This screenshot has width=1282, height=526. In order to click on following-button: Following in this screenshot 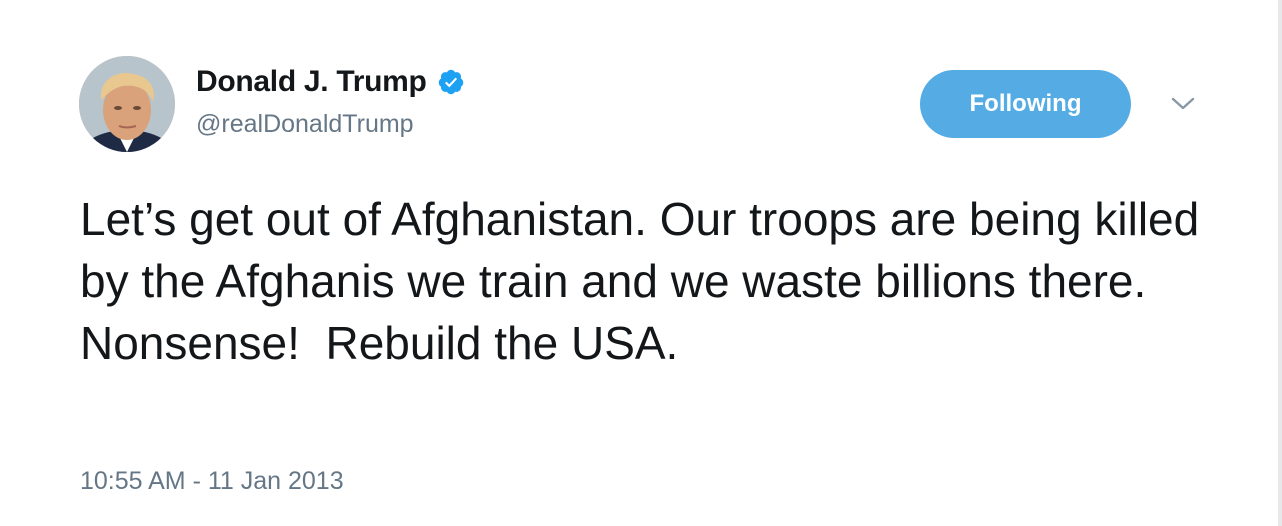, I will do `click(1025, 104)`.